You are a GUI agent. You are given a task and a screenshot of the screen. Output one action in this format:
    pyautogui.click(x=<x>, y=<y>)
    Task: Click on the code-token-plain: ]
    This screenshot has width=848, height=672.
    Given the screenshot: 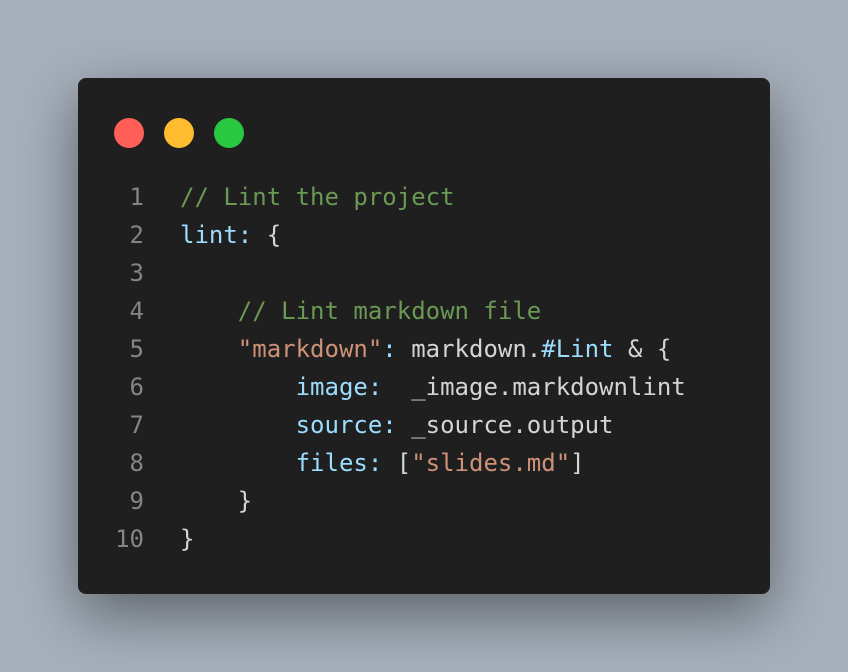 What is the action you would take?
    pyautogui.click(x=577, y=463)
    